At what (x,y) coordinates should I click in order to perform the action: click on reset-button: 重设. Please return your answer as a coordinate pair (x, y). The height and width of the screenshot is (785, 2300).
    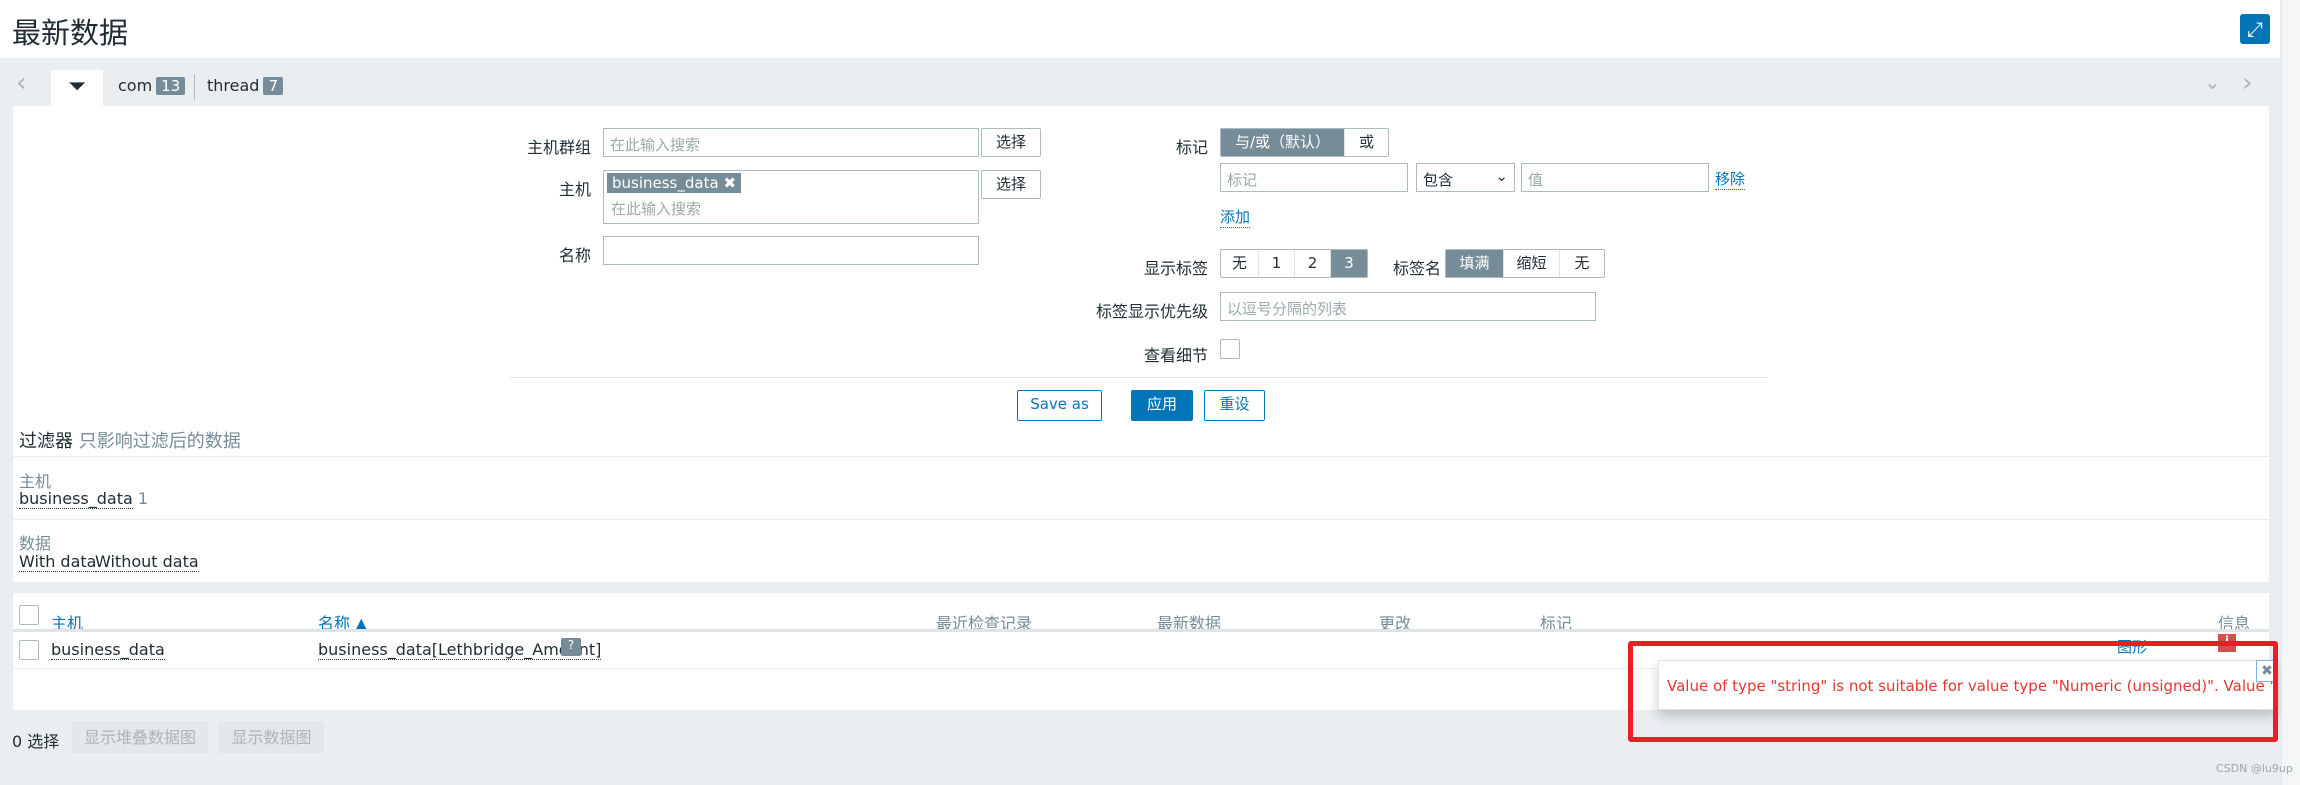
    Looking at the image, I should click on (1234, 405).